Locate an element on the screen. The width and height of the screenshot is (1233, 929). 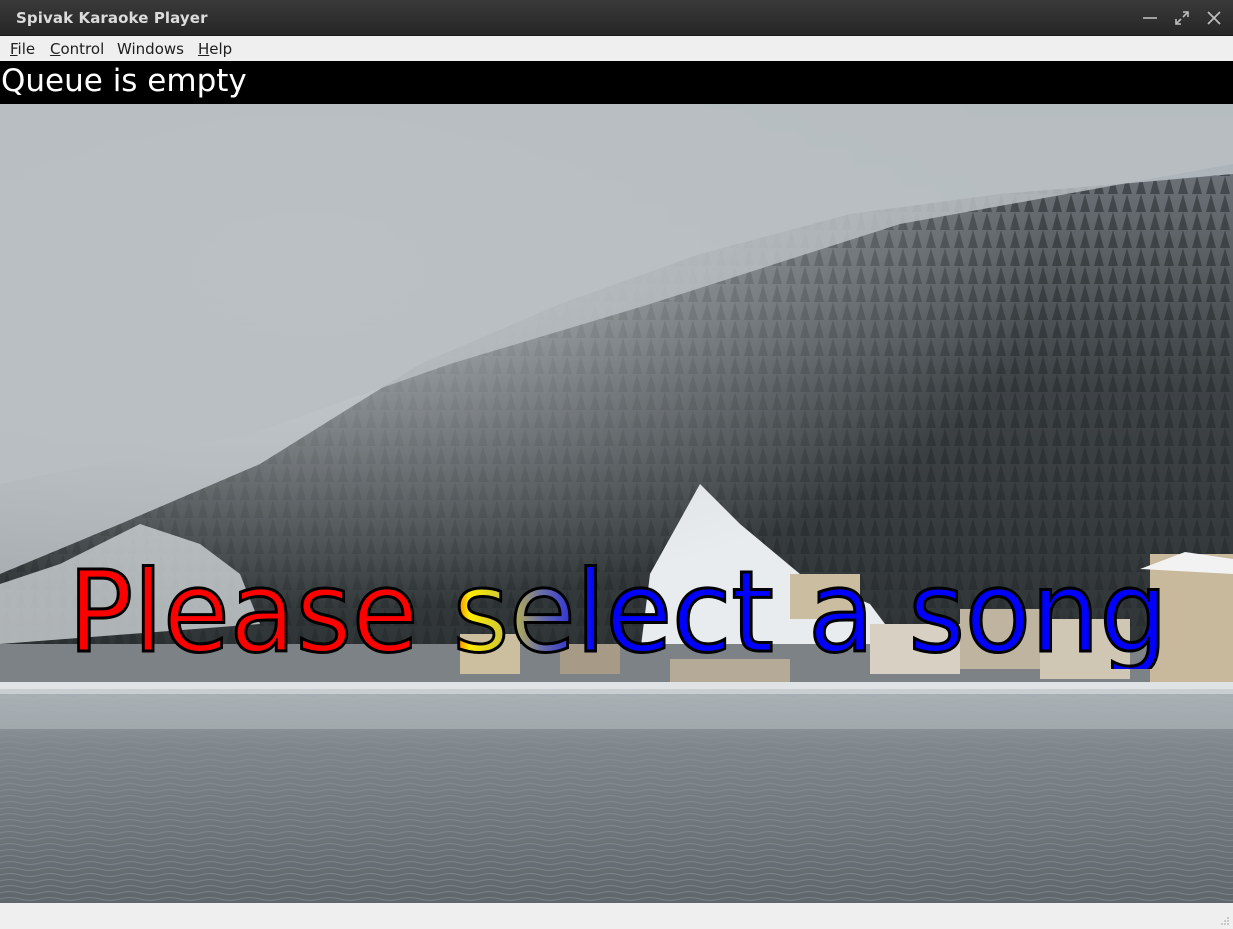
queue-status-text: Queue is empty is located at coordinates (124, 81).